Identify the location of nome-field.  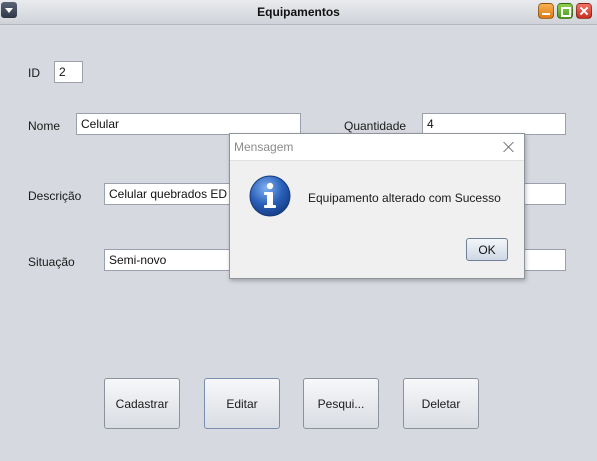
(188, 124).